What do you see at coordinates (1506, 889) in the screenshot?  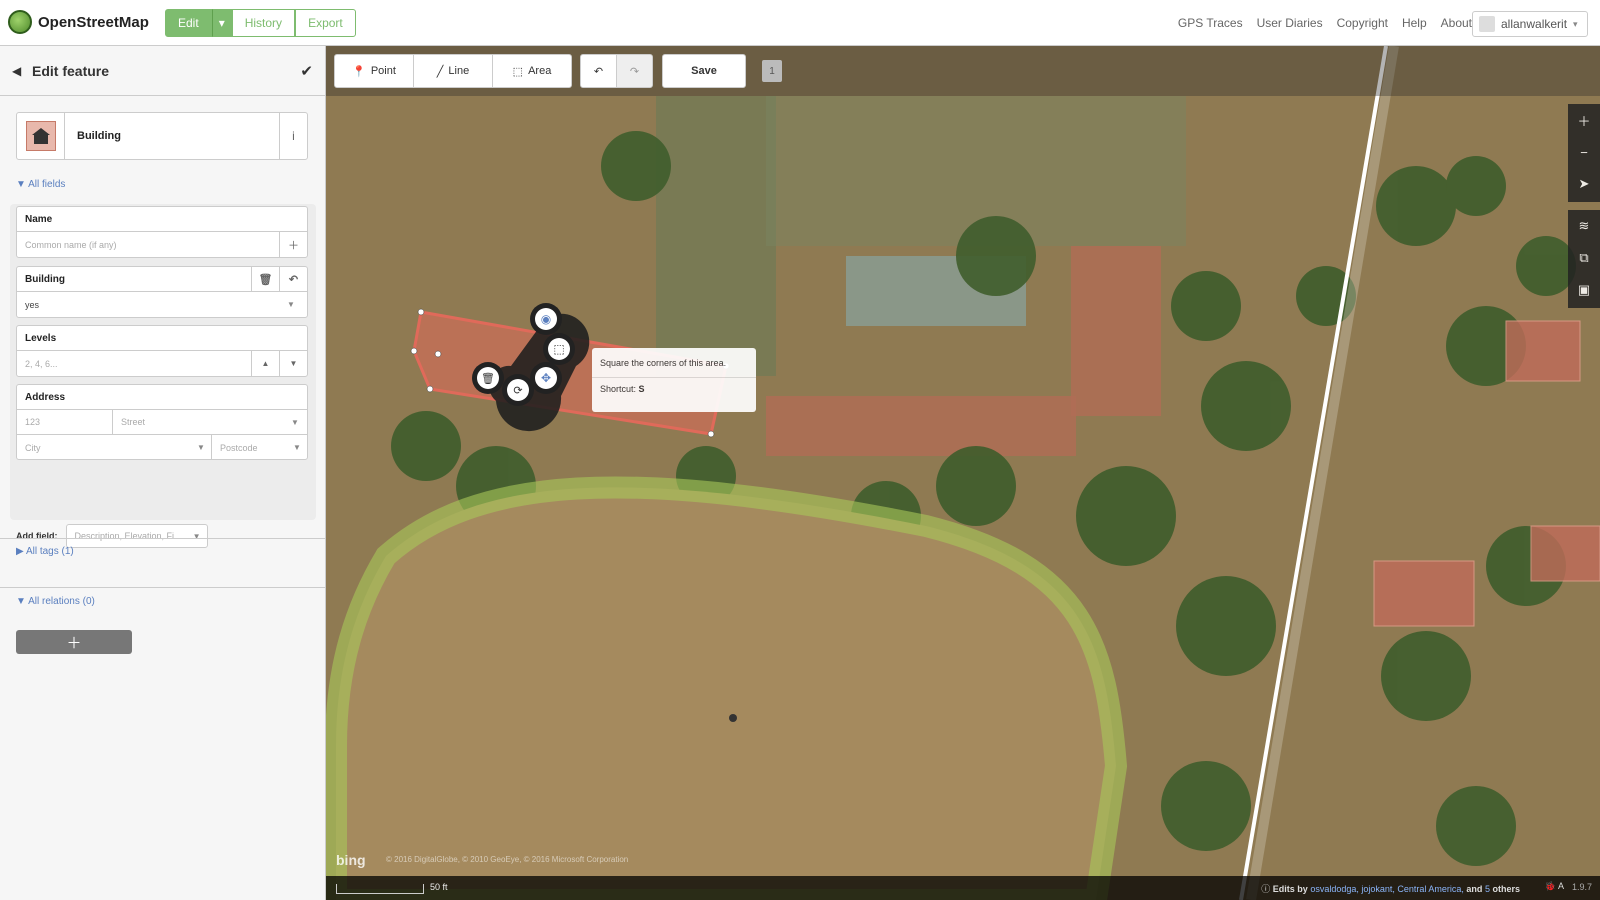 I see `others-label: others` at bounding box center [1506, 889].